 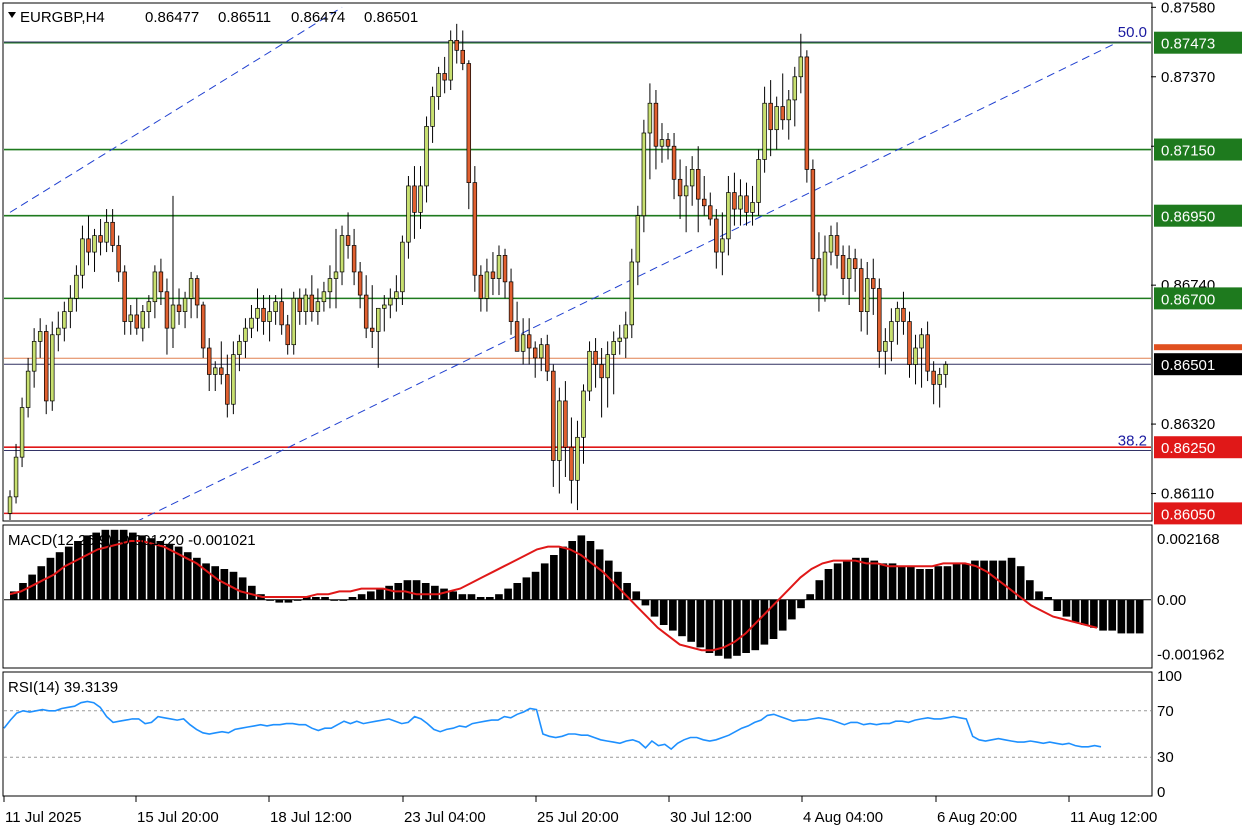 What do you see at coordinates (1165, 711) in the screenshot?
I see `rsi-tick-label: 70` at bounding box center [1165, 711].